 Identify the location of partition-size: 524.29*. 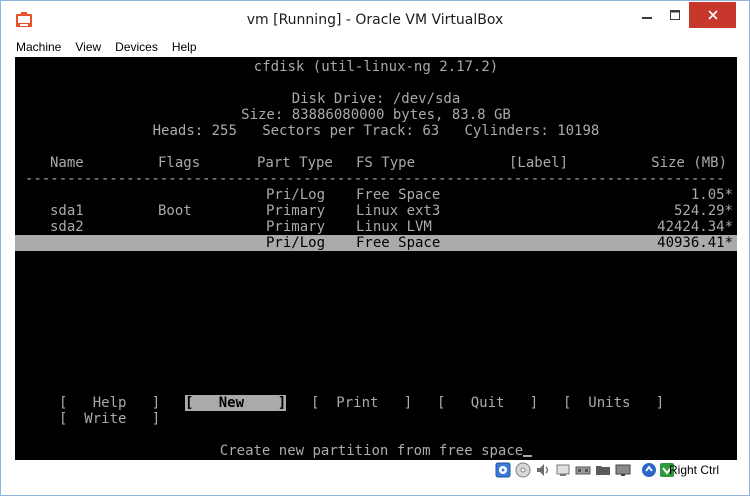
(703, 211).